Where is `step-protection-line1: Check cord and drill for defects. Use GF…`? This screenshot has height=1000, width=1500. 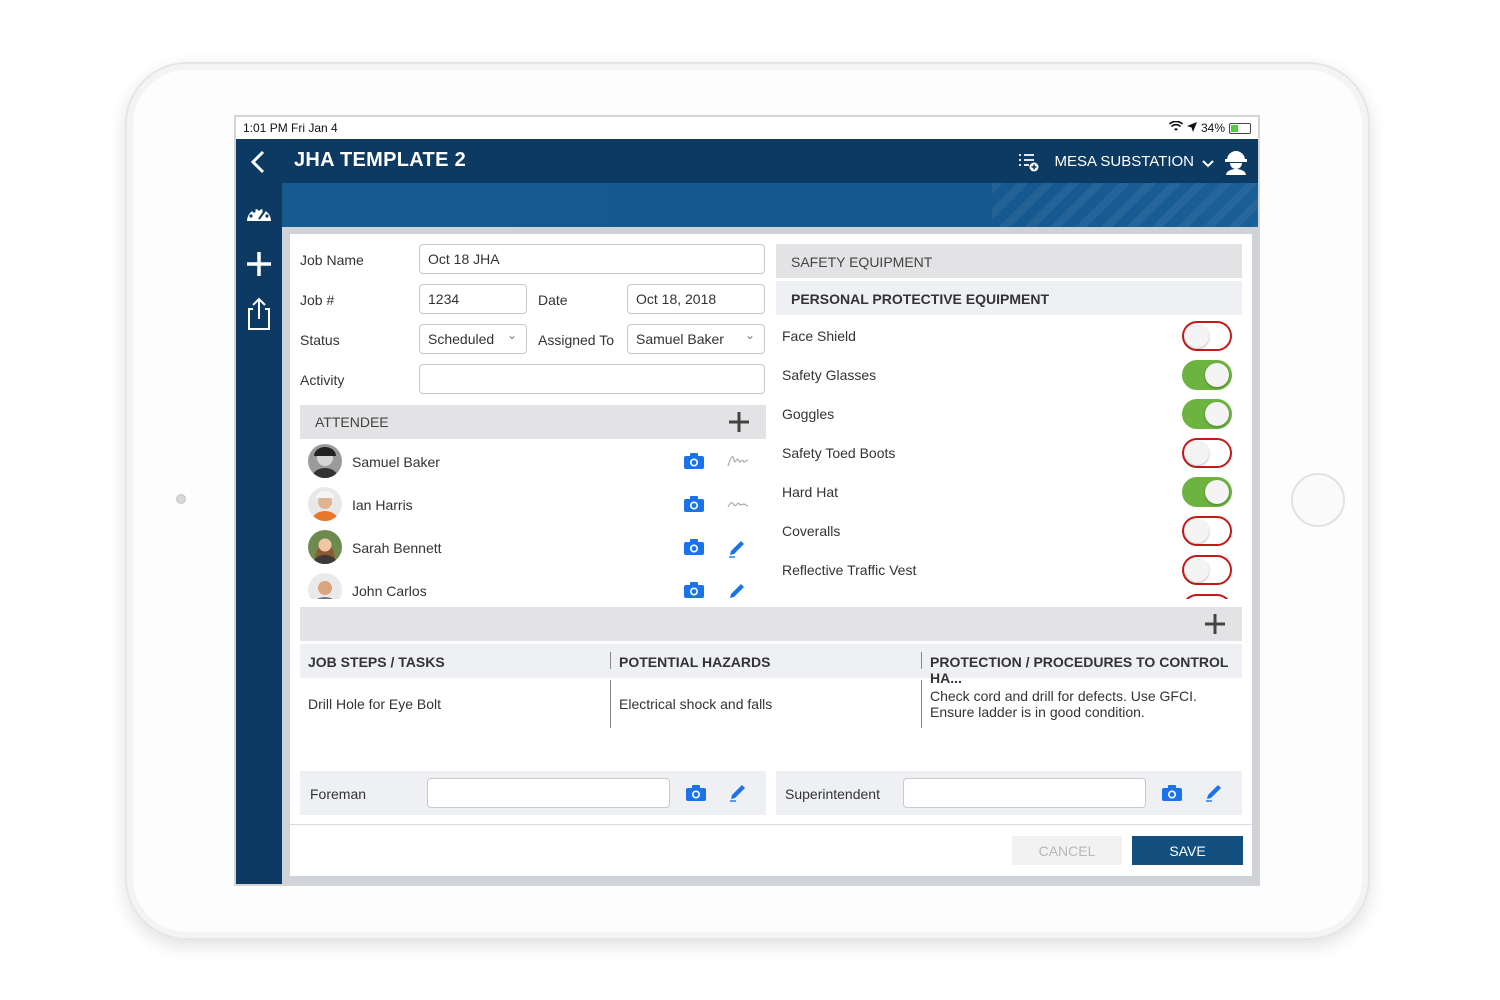 step-protection-line1: Check cord and drill for defects. Use GF… is located at coordinates (1063, 696).